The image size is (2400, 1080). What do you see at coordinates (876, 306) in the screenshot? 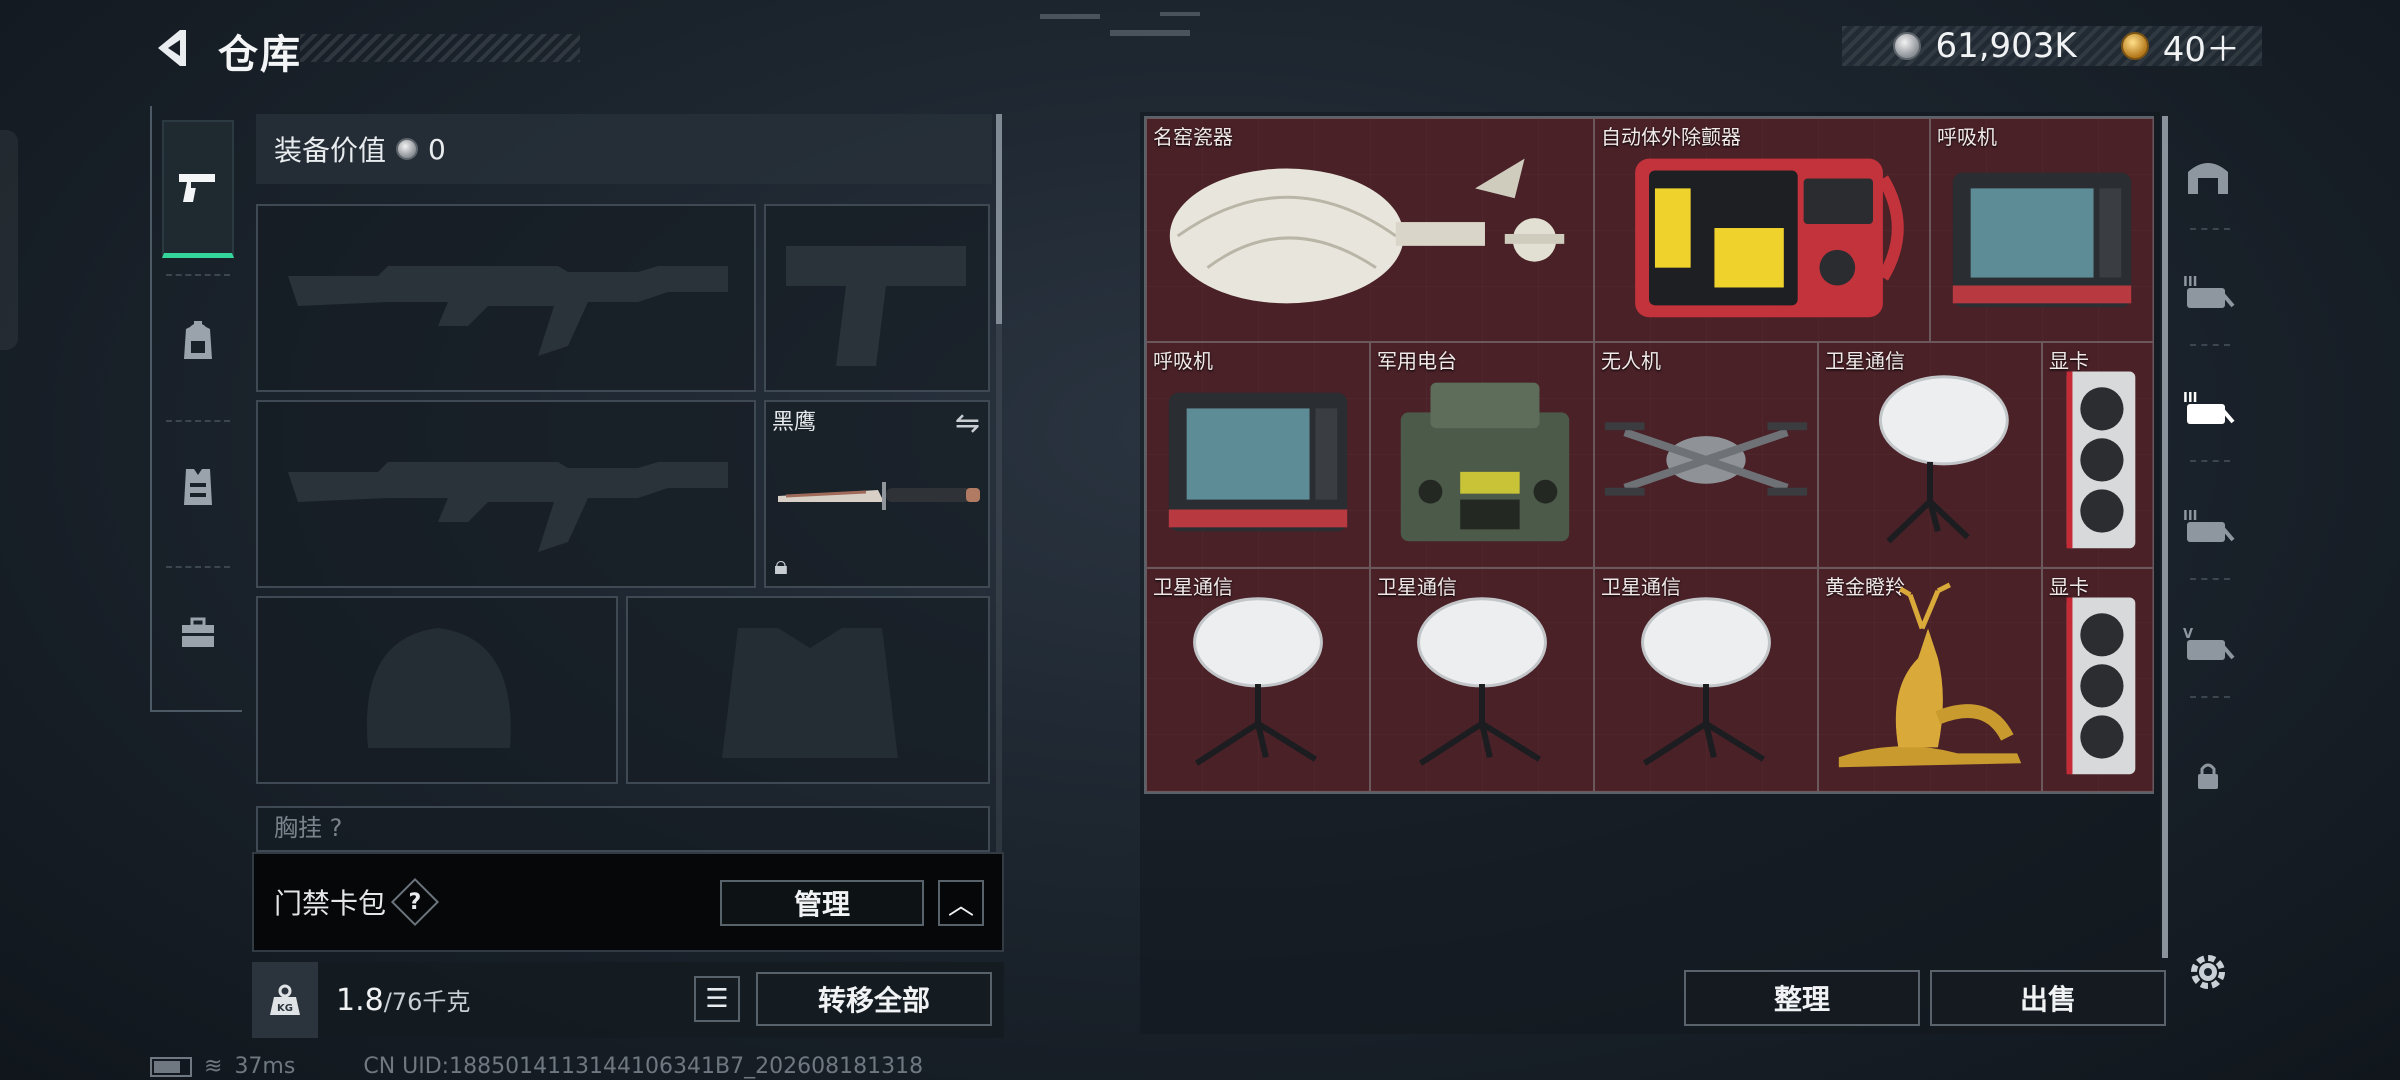
I see `pistol-silhouette-icon` at bounding box center [876, 306].